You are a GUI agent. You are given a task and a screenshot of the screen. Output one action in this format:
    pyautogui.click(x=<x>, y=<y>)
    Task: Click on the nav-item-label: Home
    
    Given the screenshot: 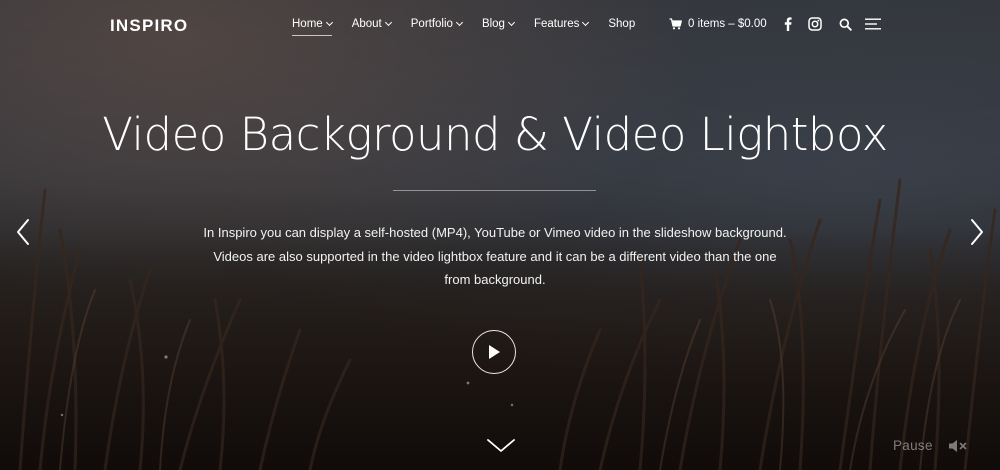 What is the action you would take?
    pyautogui.click(x=307, y=24)
    